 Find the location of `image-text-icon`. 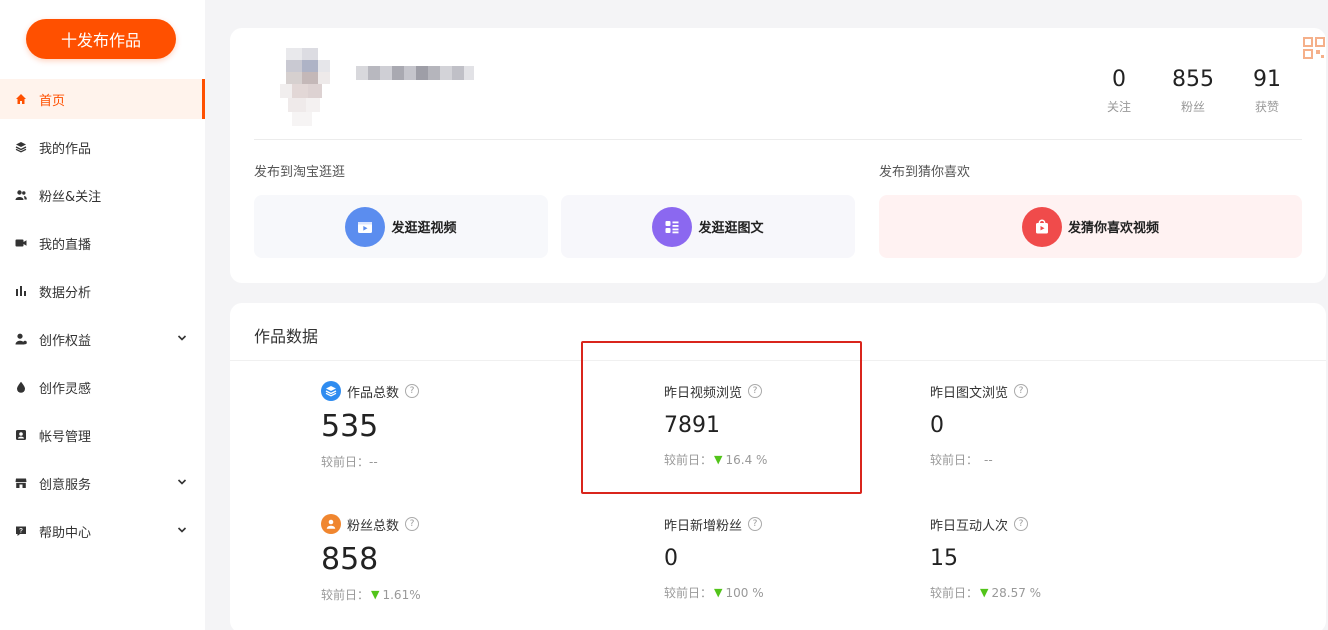

image-text-icon is located at coordinates (672, 226).